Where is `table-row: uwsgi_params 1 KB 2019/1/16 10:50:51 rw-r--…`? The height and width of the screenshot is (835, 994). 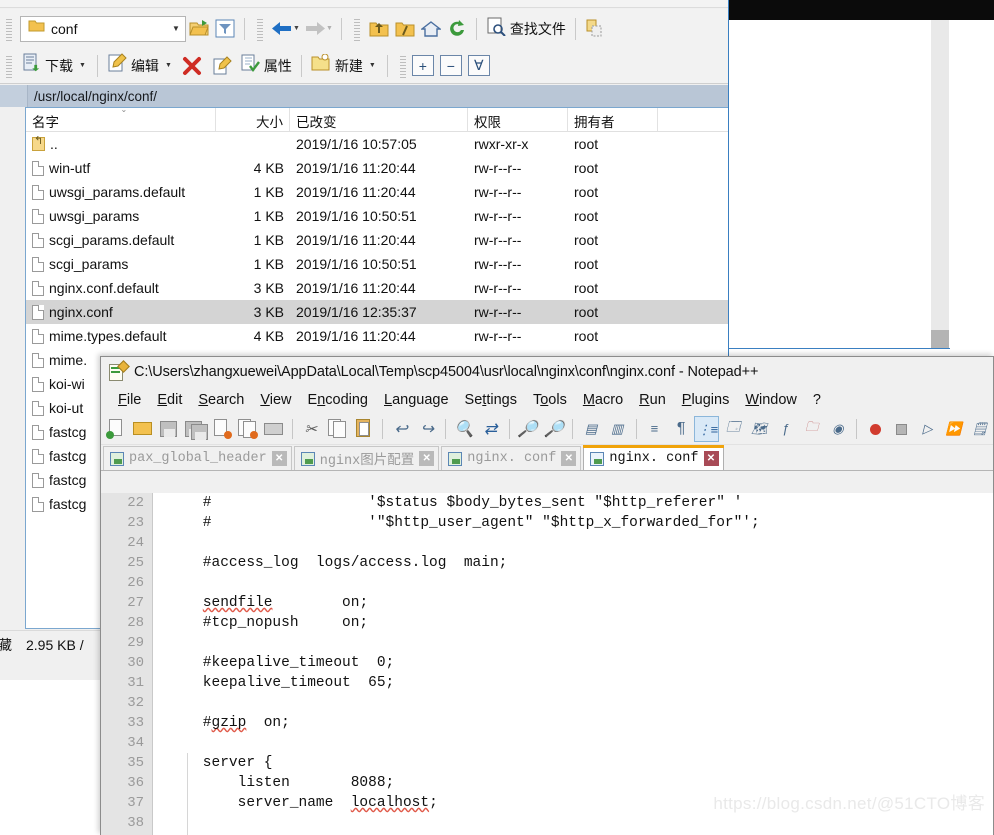 table-row: uwsgi_params 1 KB 2019/1/16 10:50:51 rw-r--… is located at coordinates (377, 216).